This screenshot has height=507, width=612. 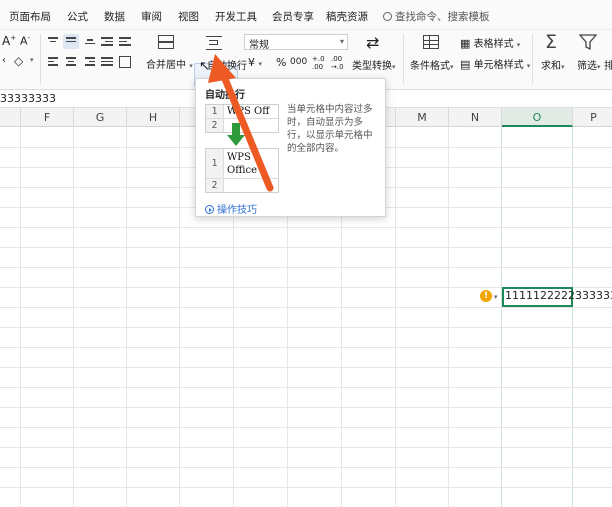 What do you see at coordinates (90, 42) in the screenshot?
I see `align-bottom-icon` at bounding box center [90, 42].